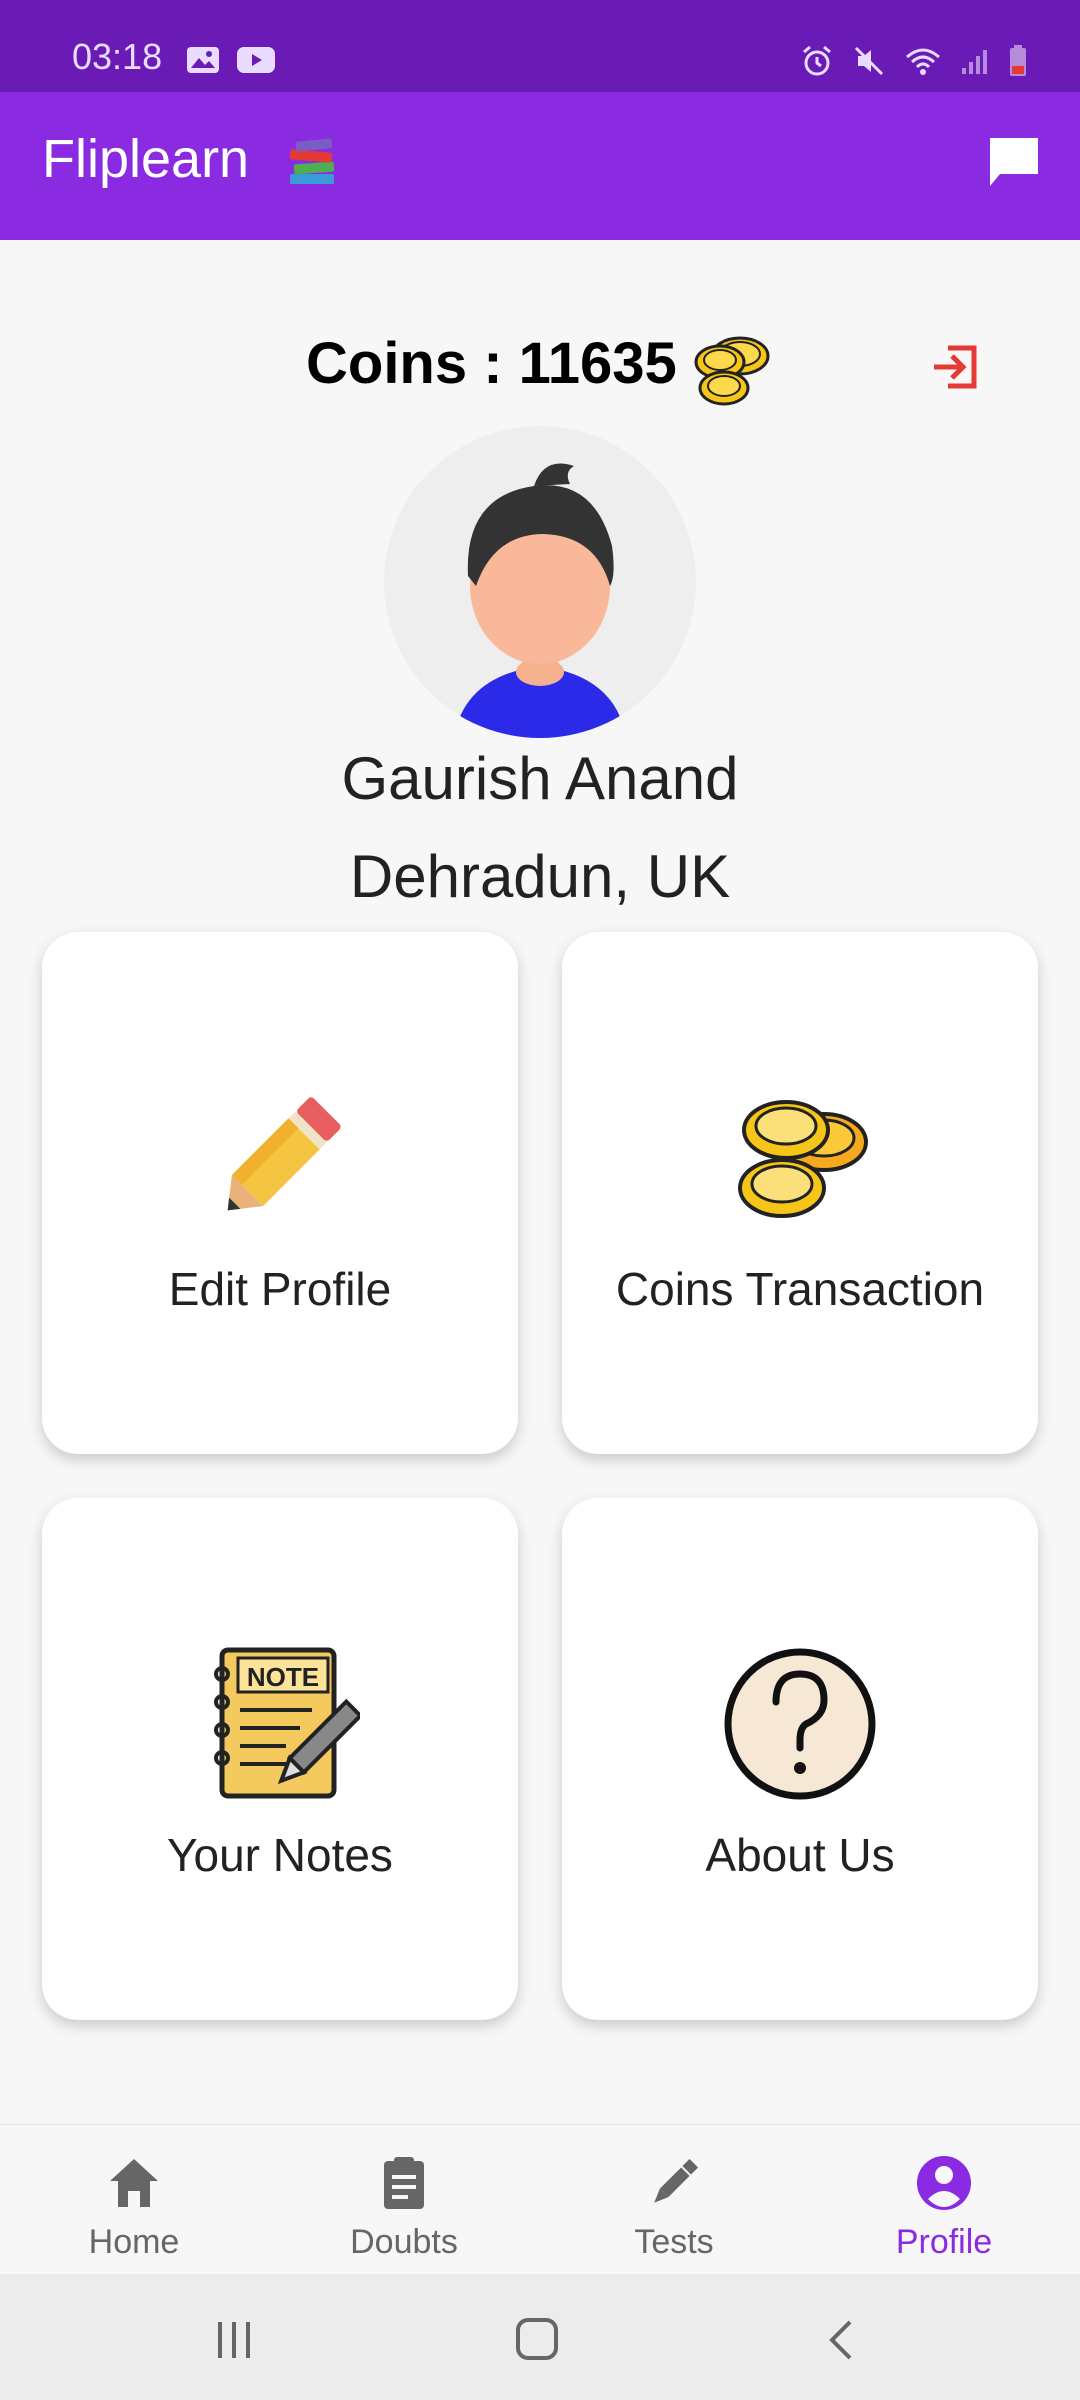 This screenshot has height=2400, width=1080. What do you see at coordinates (955, 367) in the screenshot?
I see `logout-icon` at bounding box center [955, 367].